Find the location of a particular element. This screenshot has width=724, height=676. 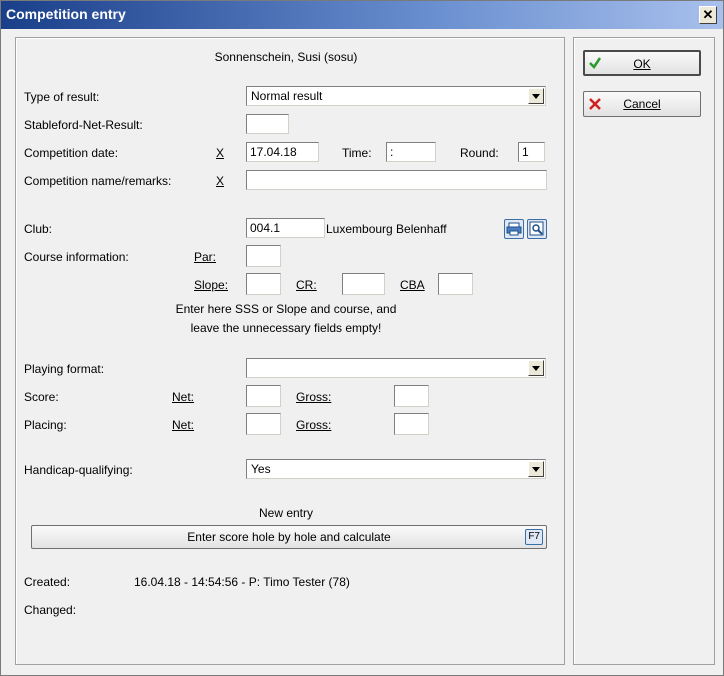

enter-score-label: Enter score hole by hole and calculate is located at coordinates (289, 537).